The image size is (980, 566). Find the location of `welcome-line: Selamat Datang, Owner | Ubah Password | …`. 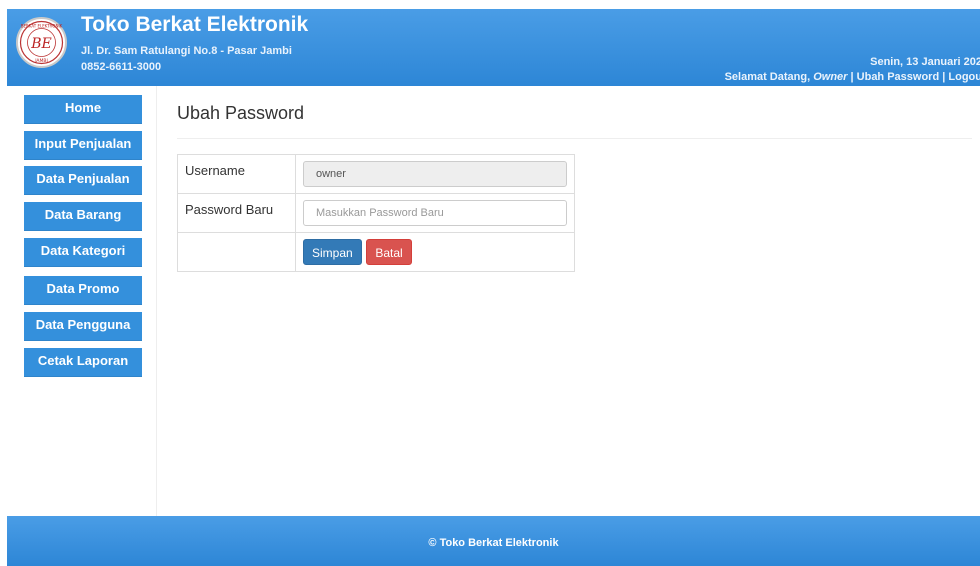

welcome-line: Selamat Datang, Owner | Ubah Password | … is located at coordinates (852, 77).